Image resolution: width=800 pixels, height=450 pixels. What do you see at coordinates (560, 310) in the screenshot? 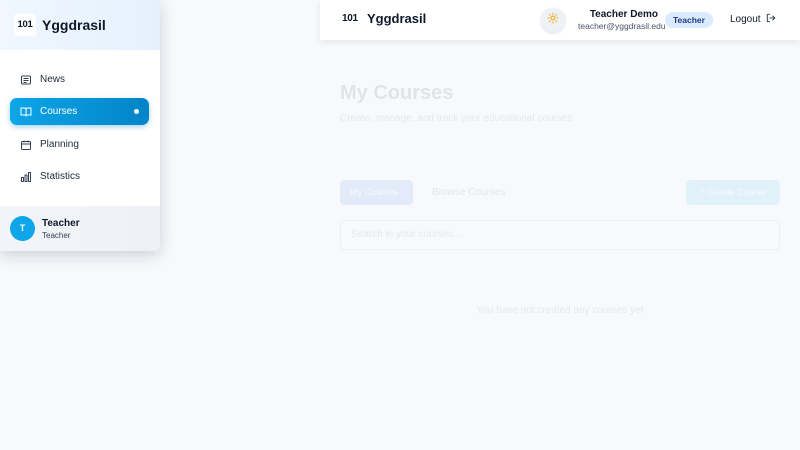
I see `empty-state-message: You have not created any courses yet` at bounding box center [560, 310].